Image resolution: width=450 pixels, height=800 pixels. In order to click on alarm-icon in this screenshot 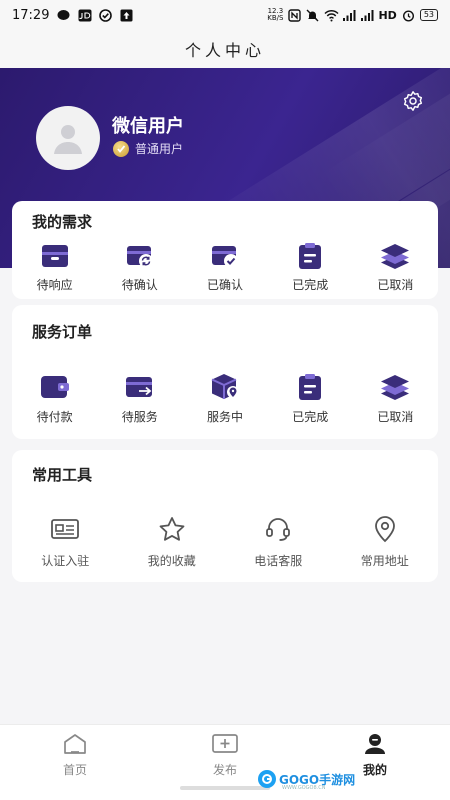, I will do `click(408, 15)`.